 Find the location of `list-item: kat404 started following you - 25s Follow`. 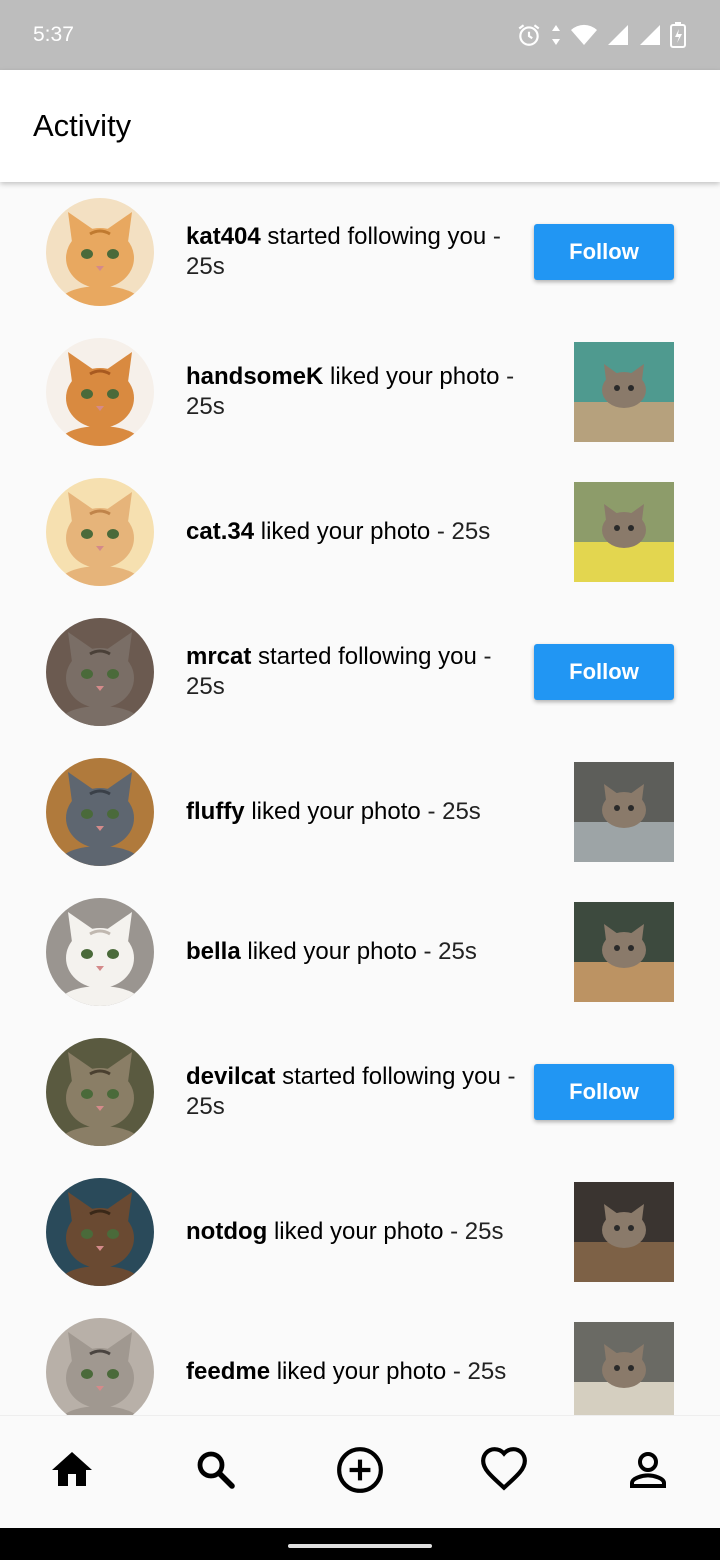

list-item: kat404 started following you - 25s Follow is located at coordinates (360, 252).